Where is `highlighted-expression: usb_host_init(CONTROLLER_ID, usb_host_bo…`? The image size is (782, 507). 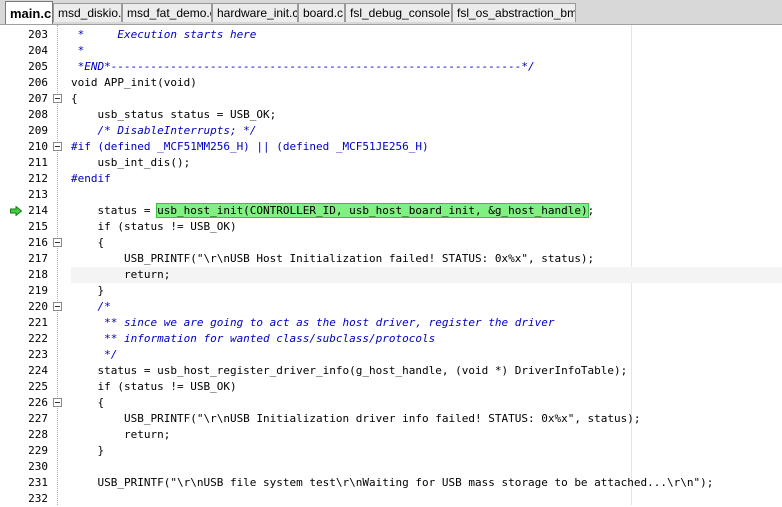
highlighted-expression: usb_host_init(CONTROLLER_ID, usb_host_bo… is located at coordinates (372, 210).